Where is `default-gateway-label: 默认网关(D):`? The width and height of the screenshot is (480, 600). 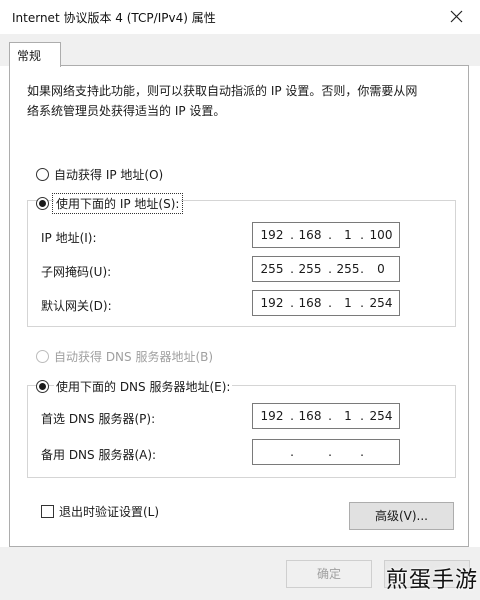 default-gateway-label: 默认网关(D): is located at coordinates (76, 306).